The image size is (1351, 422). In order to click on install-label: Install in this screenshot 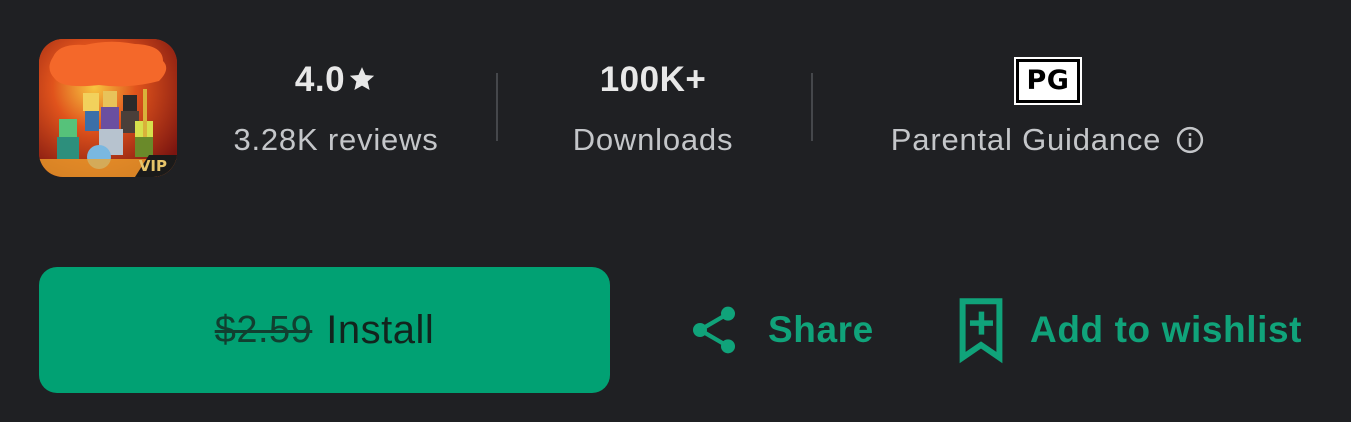, I will do `click(380, 329)`.